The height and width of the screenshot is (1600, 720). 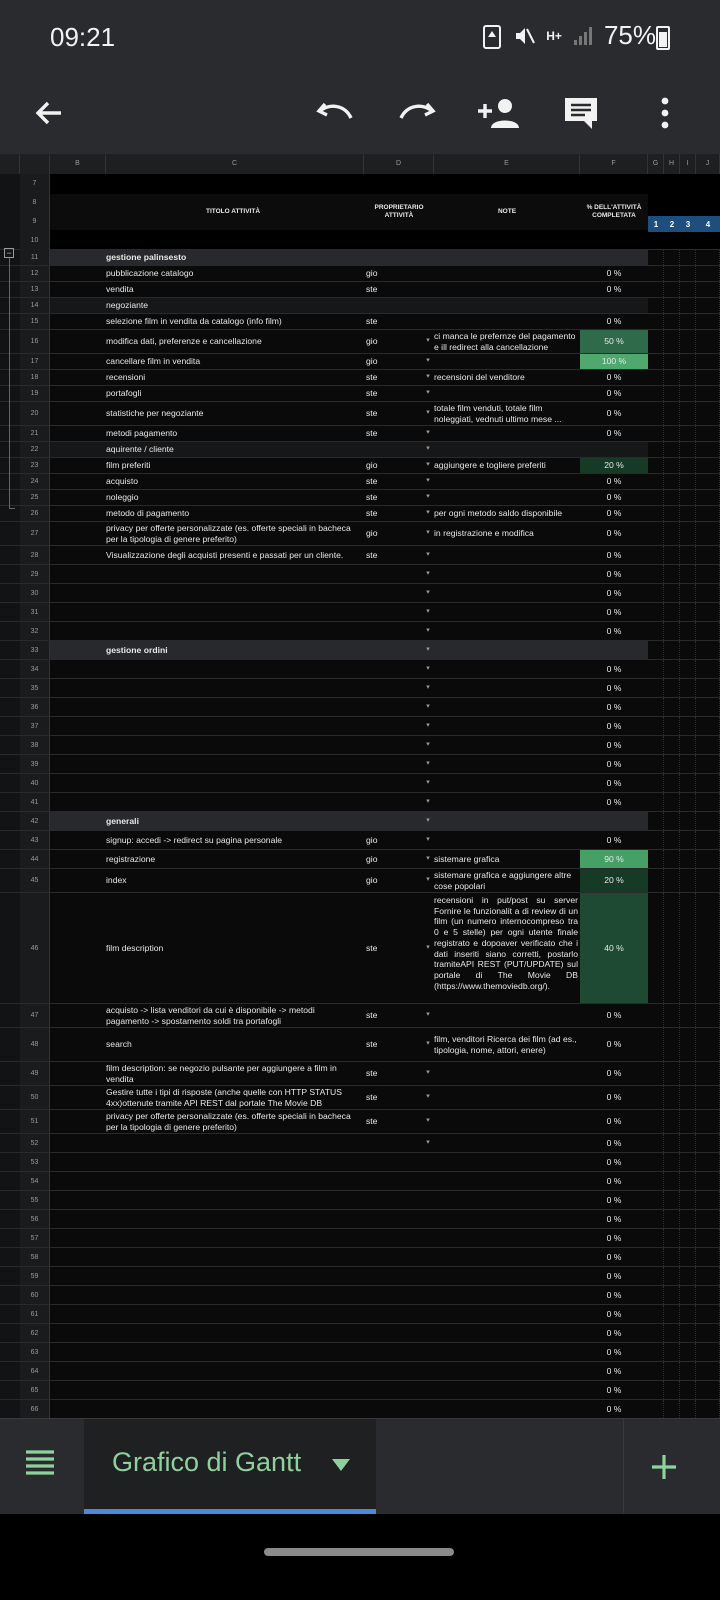 I want to click on column-header-i: I, so click(x=688, y=164).